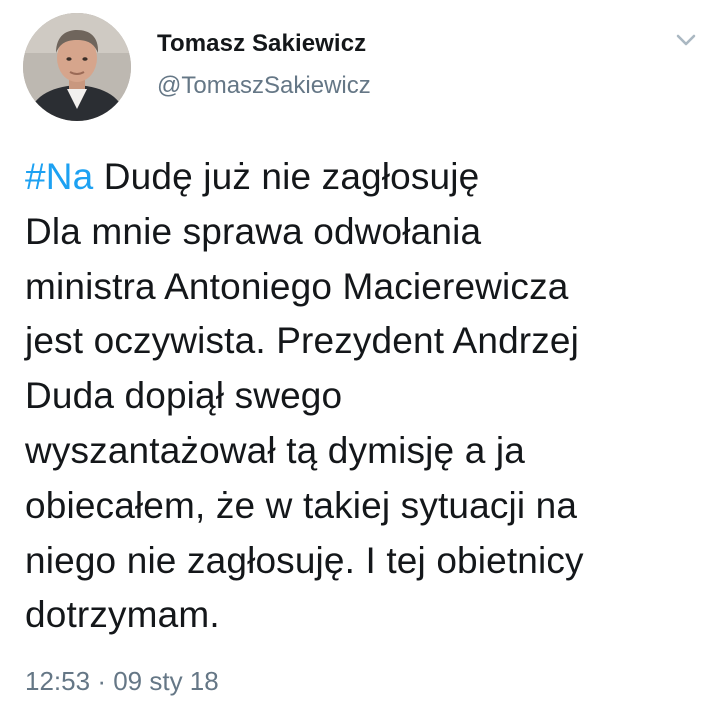  I want to click on chevron-down-icon, so click(686, 40).